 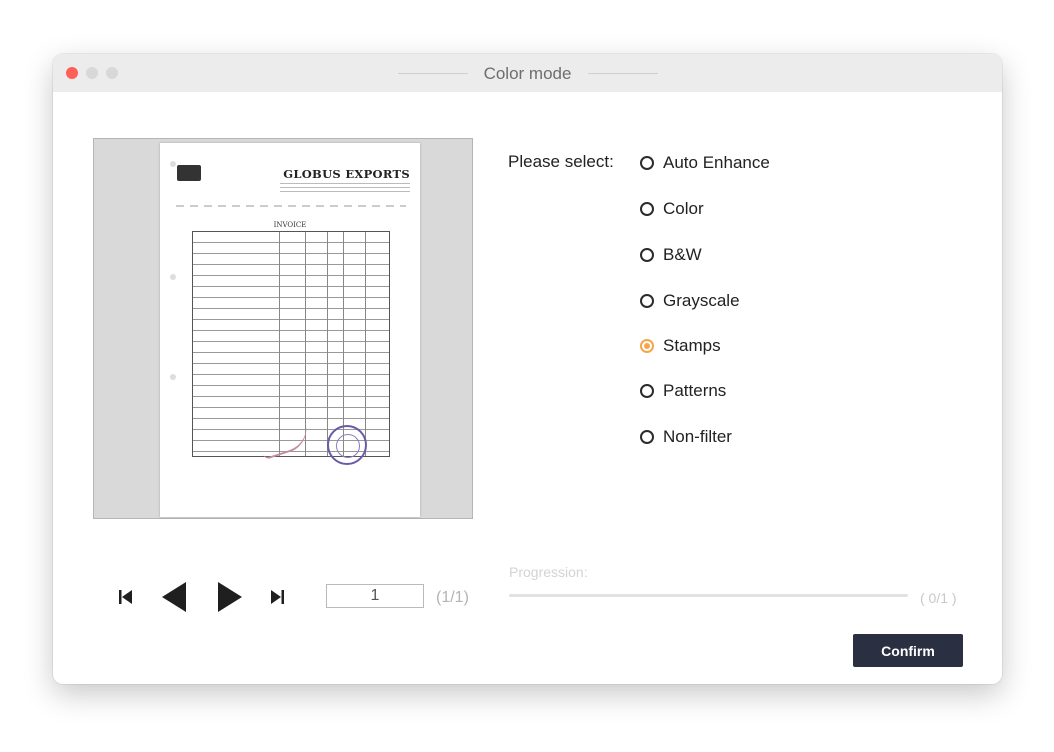 I want to click on radio-selected-icon, so click(x=647, y=346).